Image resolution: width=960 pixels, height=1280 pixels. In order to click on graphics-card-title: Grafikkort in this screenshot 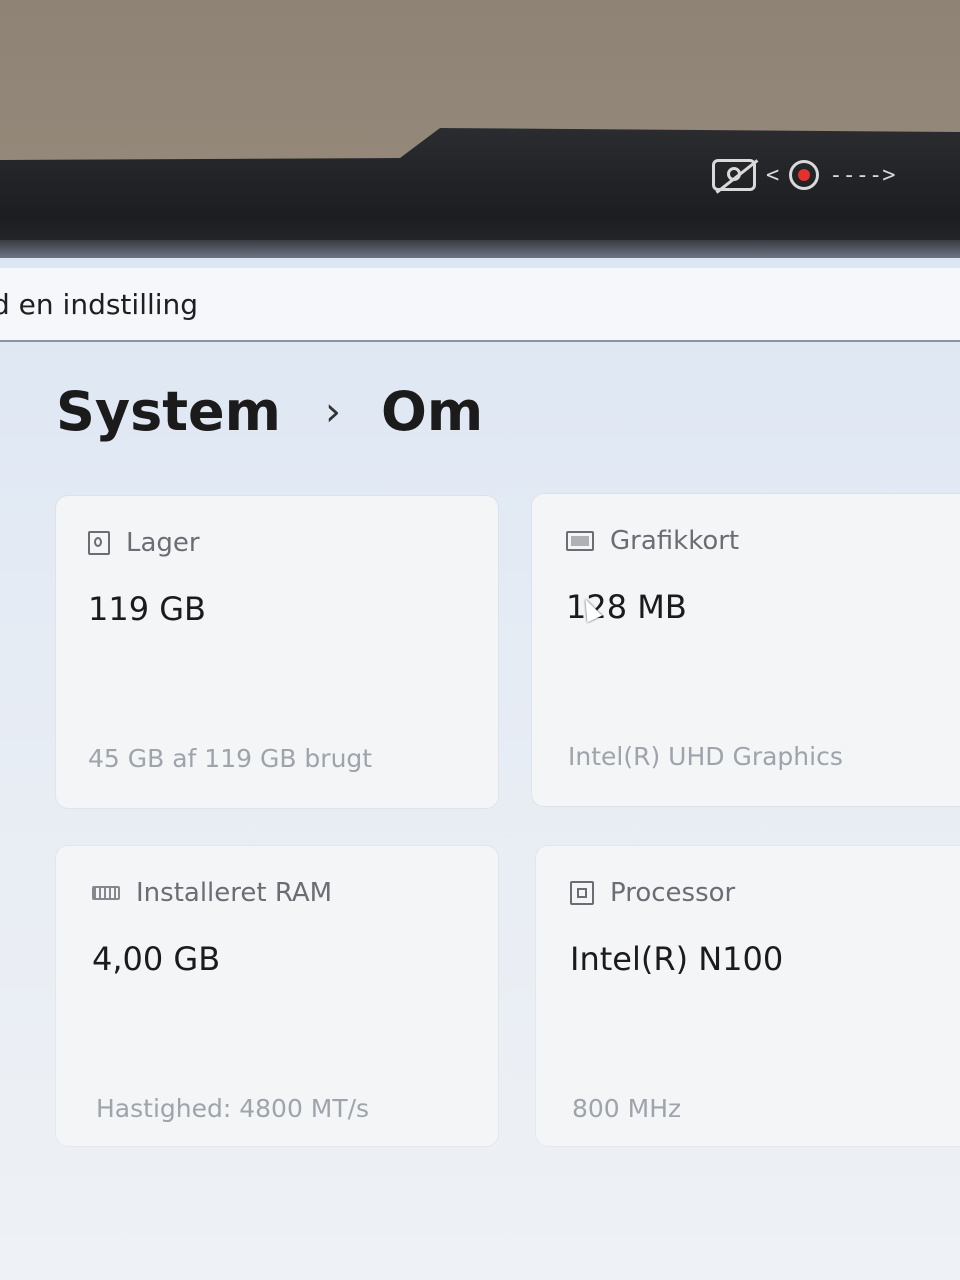, I will do `click(675, 541)`.